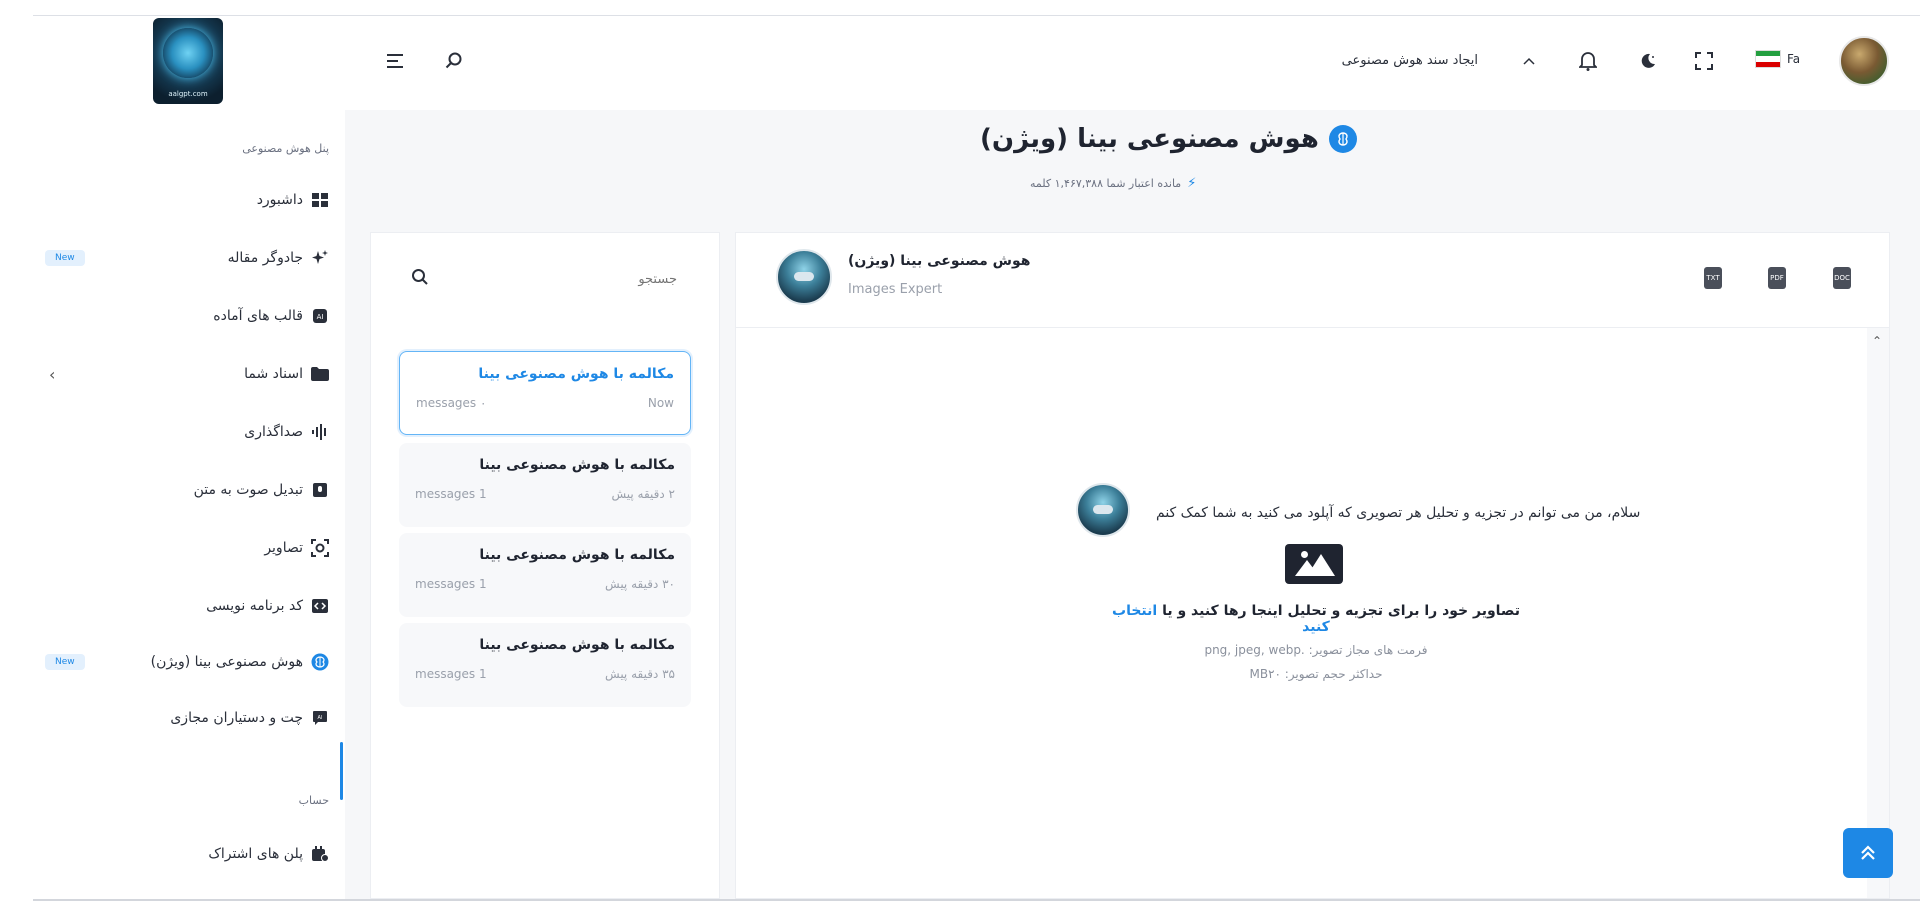 The height and width of the screenshot is (903, 1920). I want to click on user-avatar, so click(1864, 61).